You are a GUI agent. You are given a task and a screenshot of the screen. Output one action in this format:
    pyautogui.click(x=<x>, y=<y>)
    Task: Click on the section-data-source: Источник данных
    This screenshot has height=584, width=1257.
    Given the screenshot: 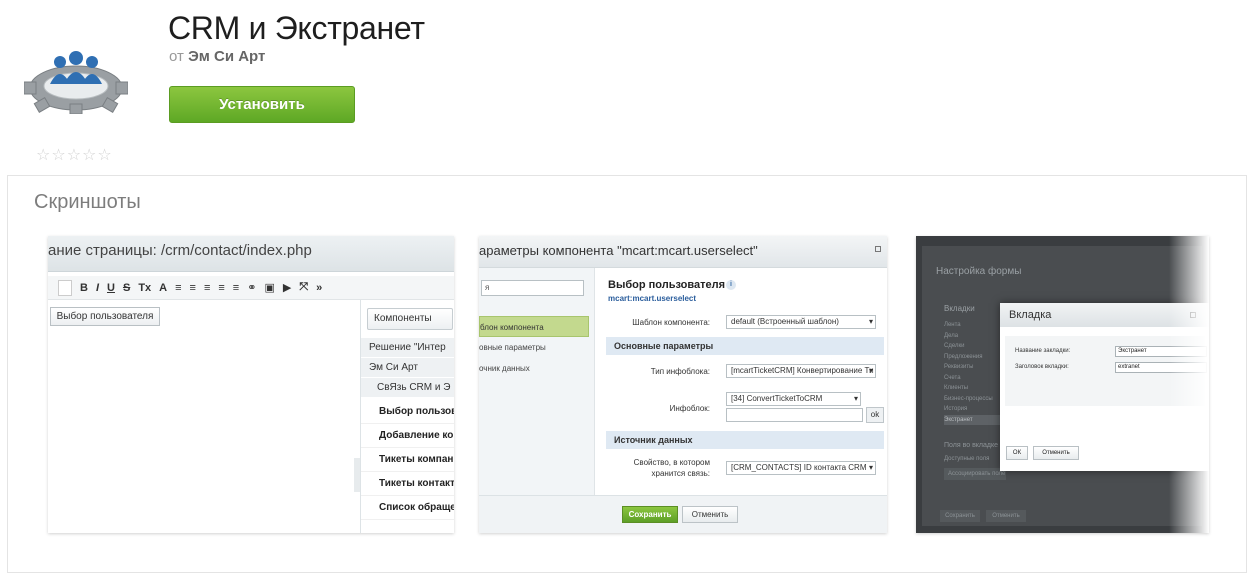 What is the action you would take?
    pyautogui.click(x=745, y=440)
    